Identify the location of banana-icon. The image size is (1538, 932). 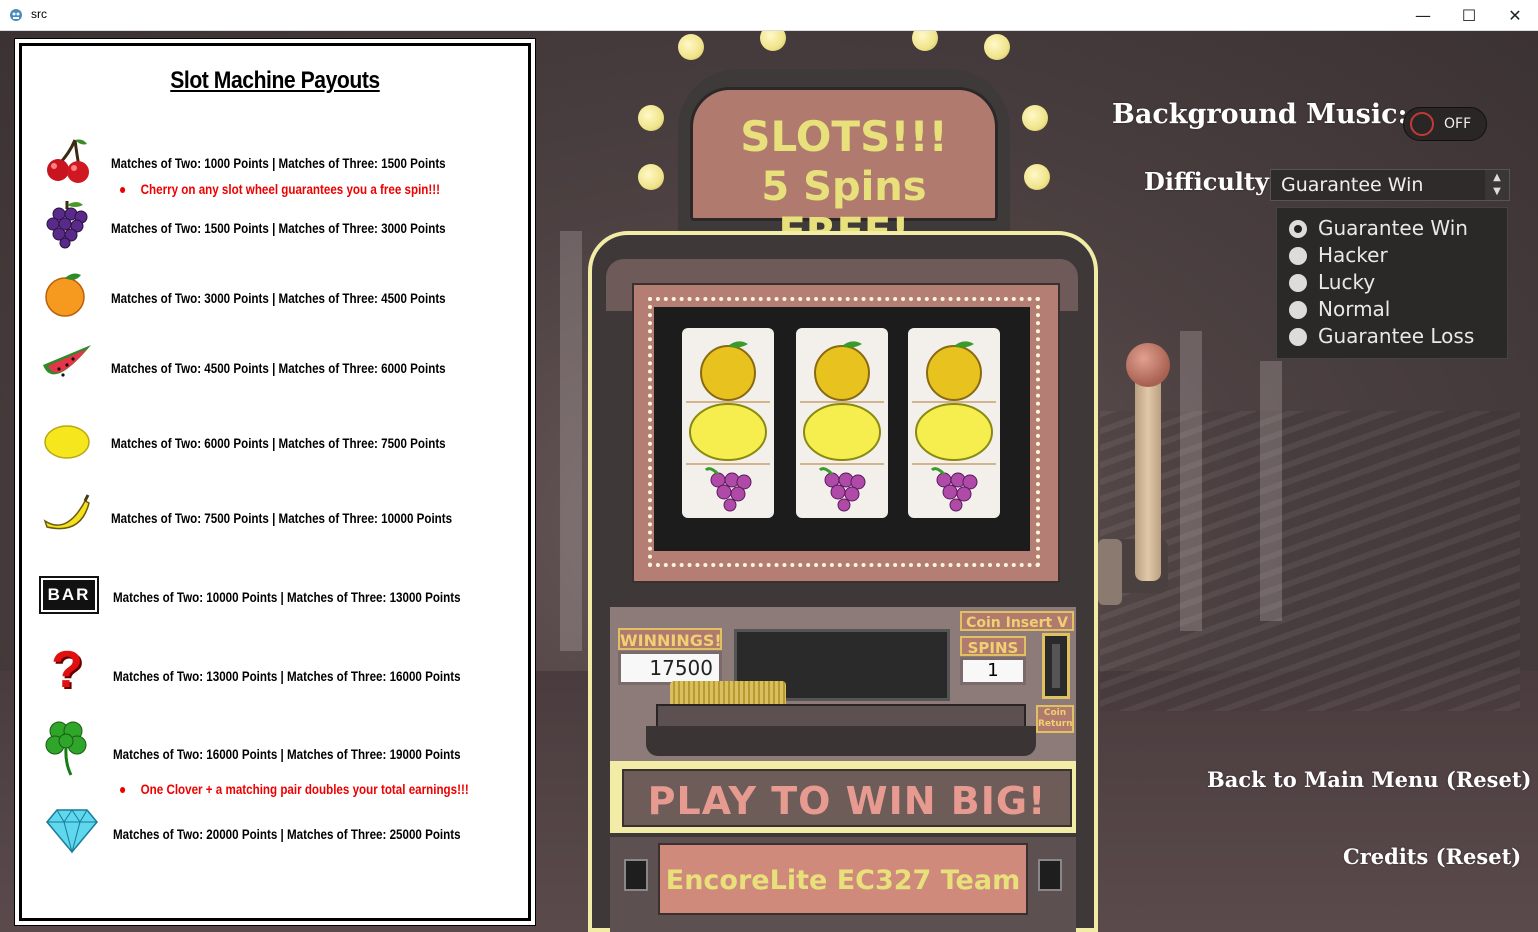
(66, 512).